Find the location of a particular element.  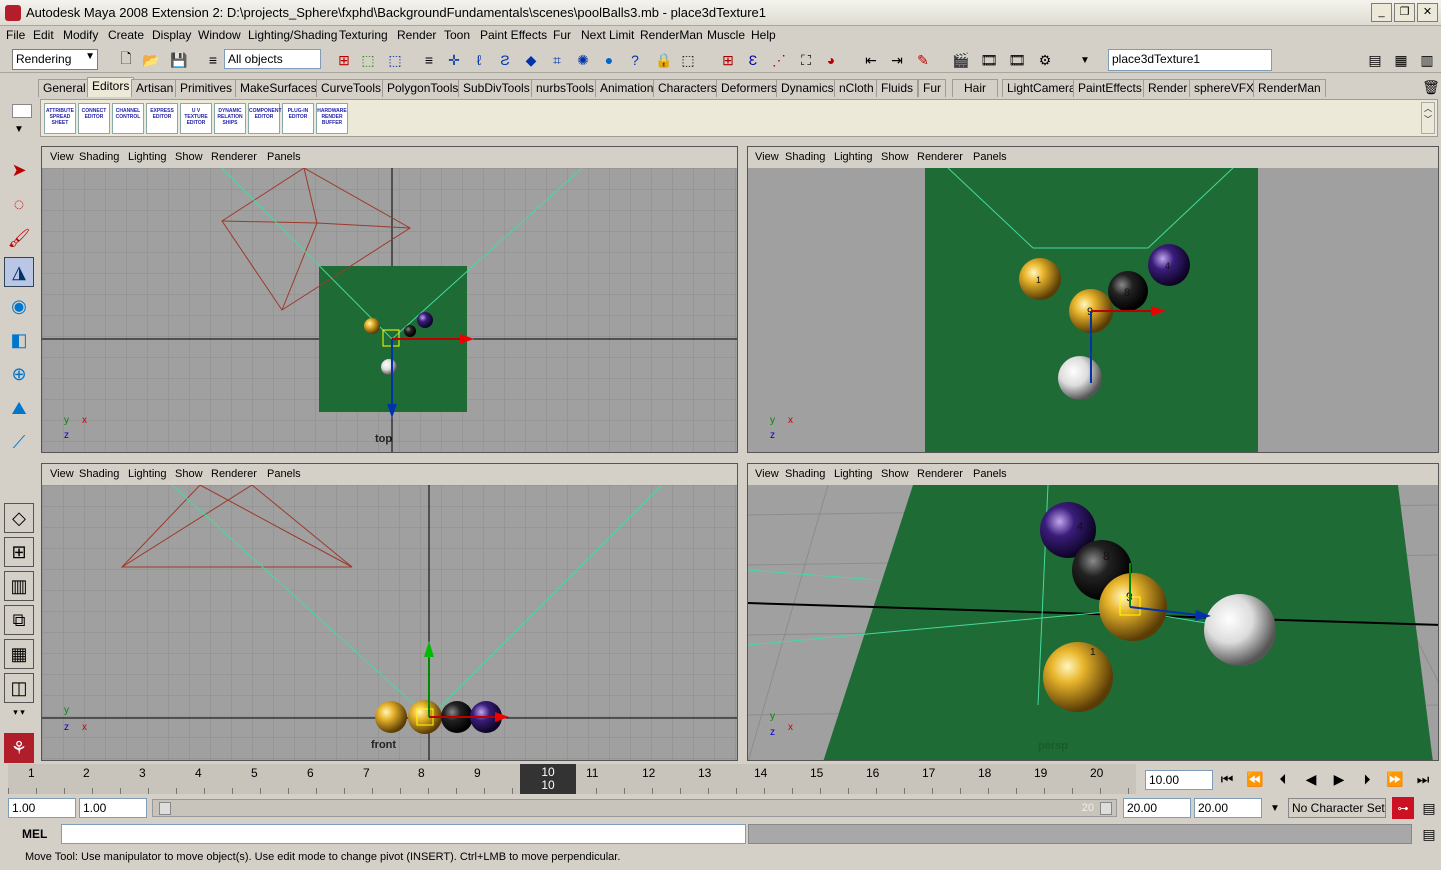

render-frame-icon: 🎞 is located at coordinates (989, 60).